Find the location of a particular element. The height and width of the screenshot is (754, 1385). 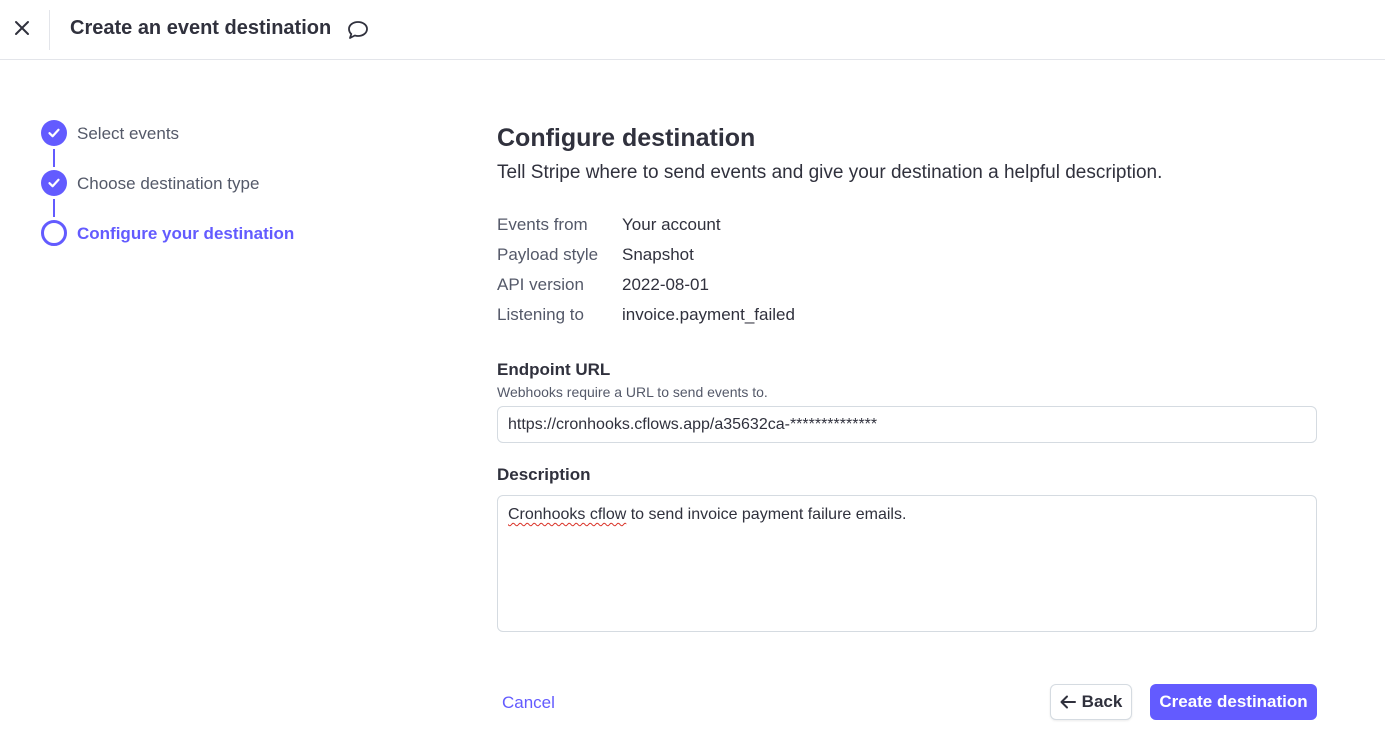

description-label: Description is located at coordinates (544, 474).